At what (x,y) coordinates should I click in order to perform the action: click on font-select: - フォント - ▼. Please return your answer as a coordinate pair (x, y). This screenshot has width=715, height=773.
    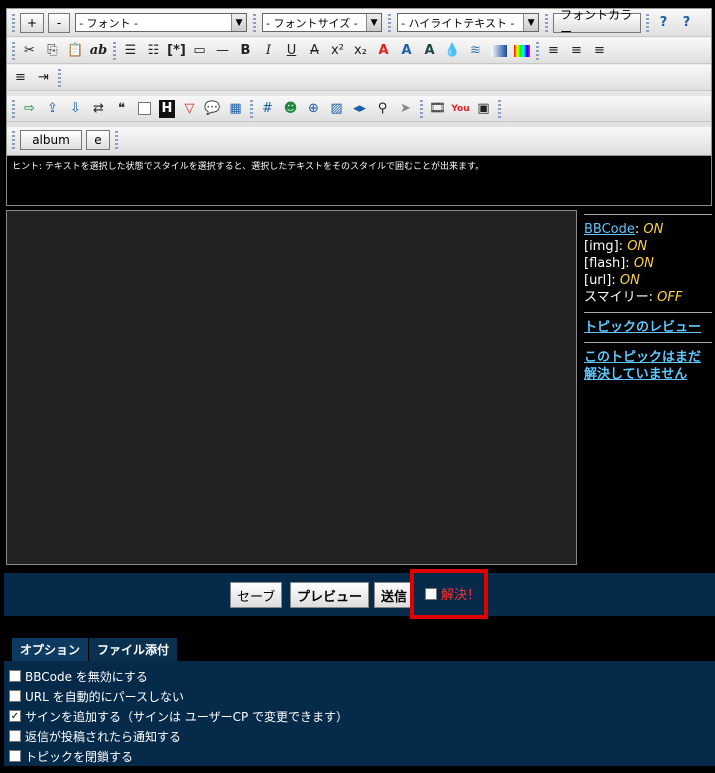
    Looking at the image, I should click on (161, 22).